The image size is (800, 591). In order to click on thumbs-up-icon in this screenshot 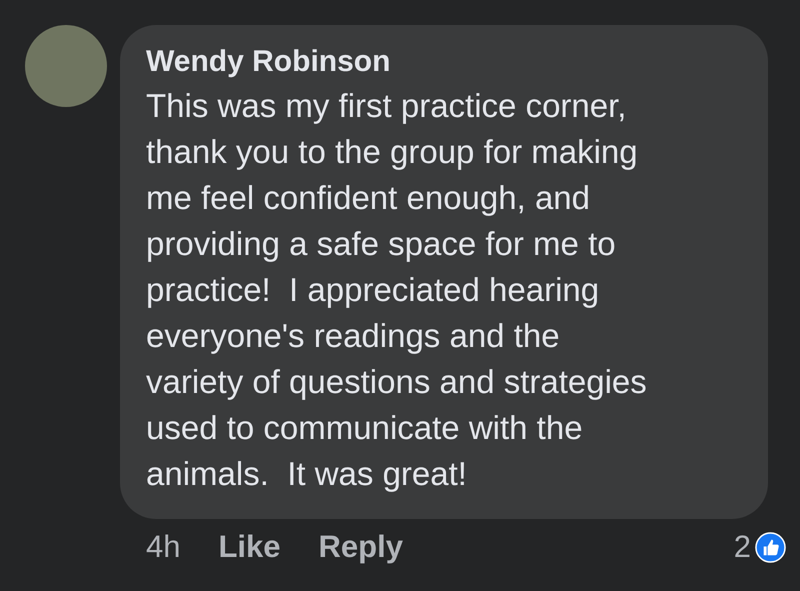, I will do `click(770, 547)`.